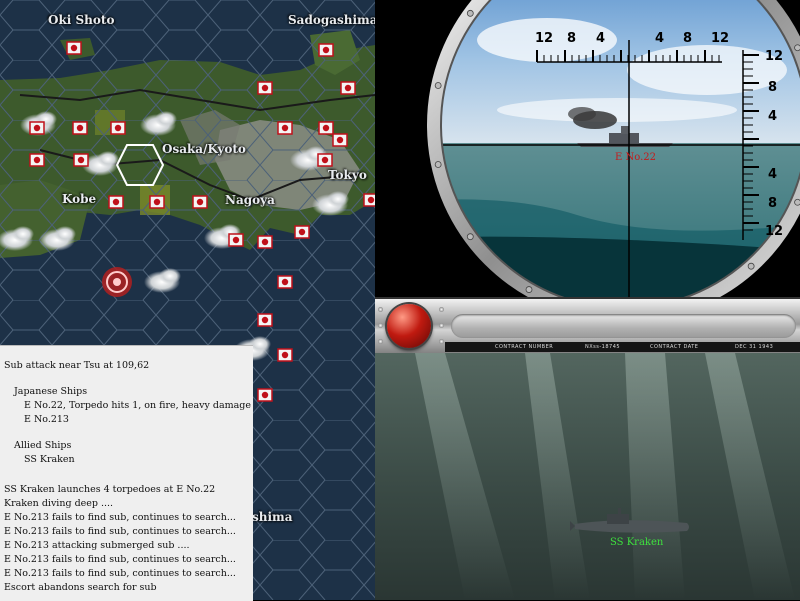 The height and width of the screenshot is (601, 800). What do you see at coordinates (409, 326) in the screenshot?
I see `dive-alarm-button` at bounding box center [409, 326].